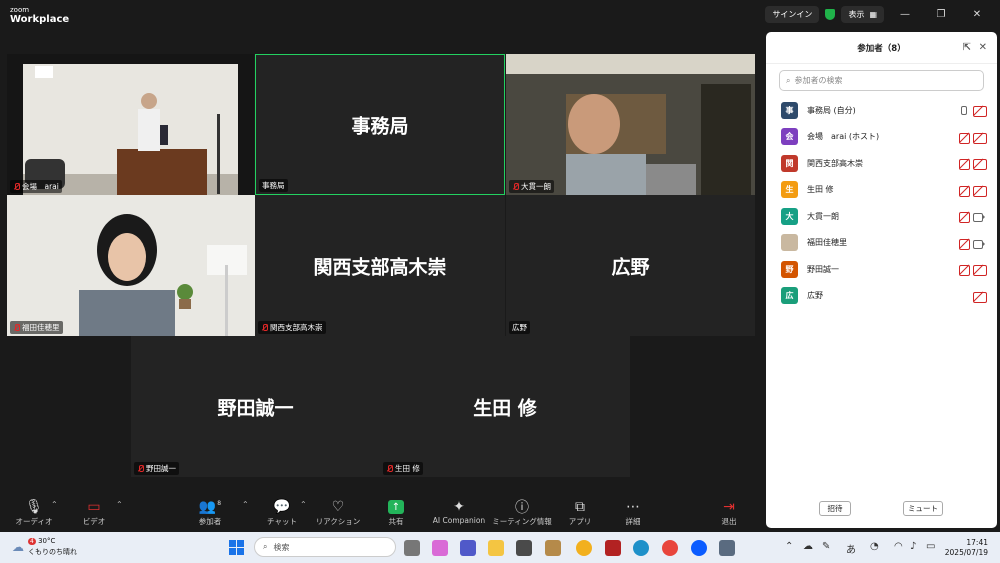 This screenshot has width=1000, height=563. I want to click on video-tile-fukuda: 福田佳穂里, so click(131, 265).